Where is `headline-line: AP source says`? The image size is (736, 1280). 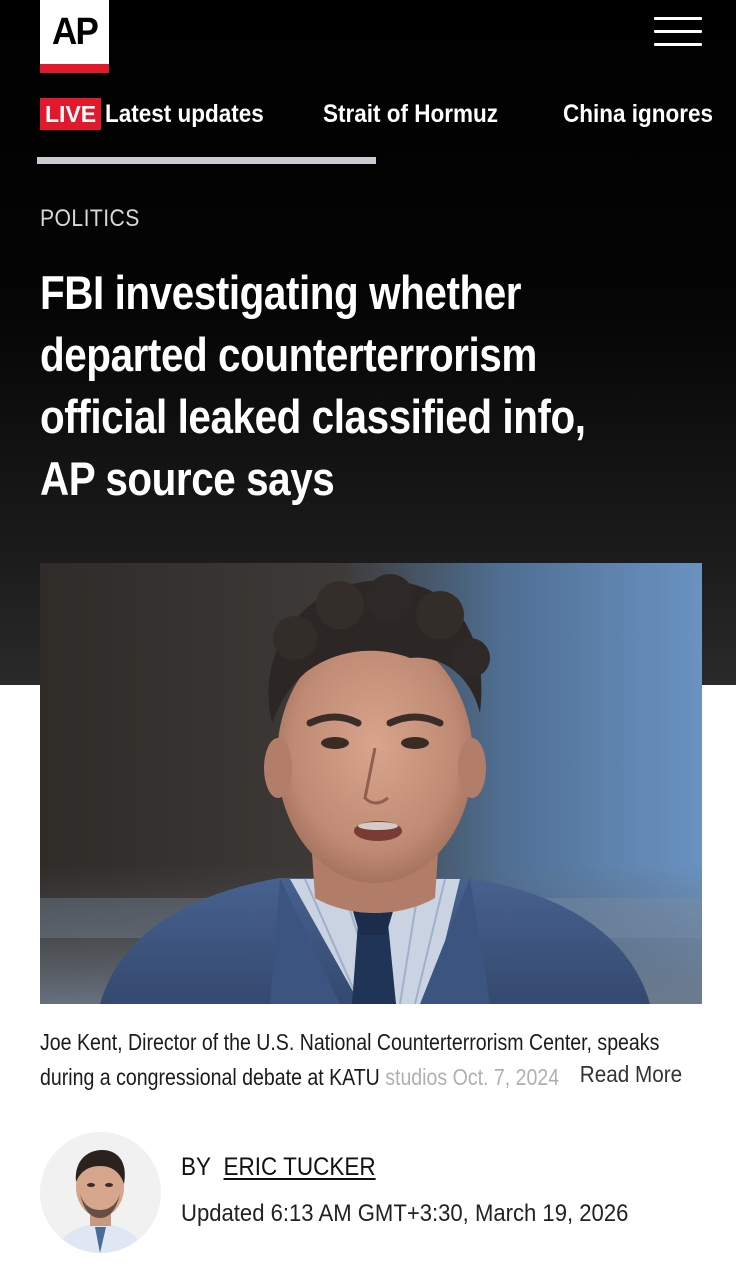
headline-line: AP source says is located at coordinates (187, 478).